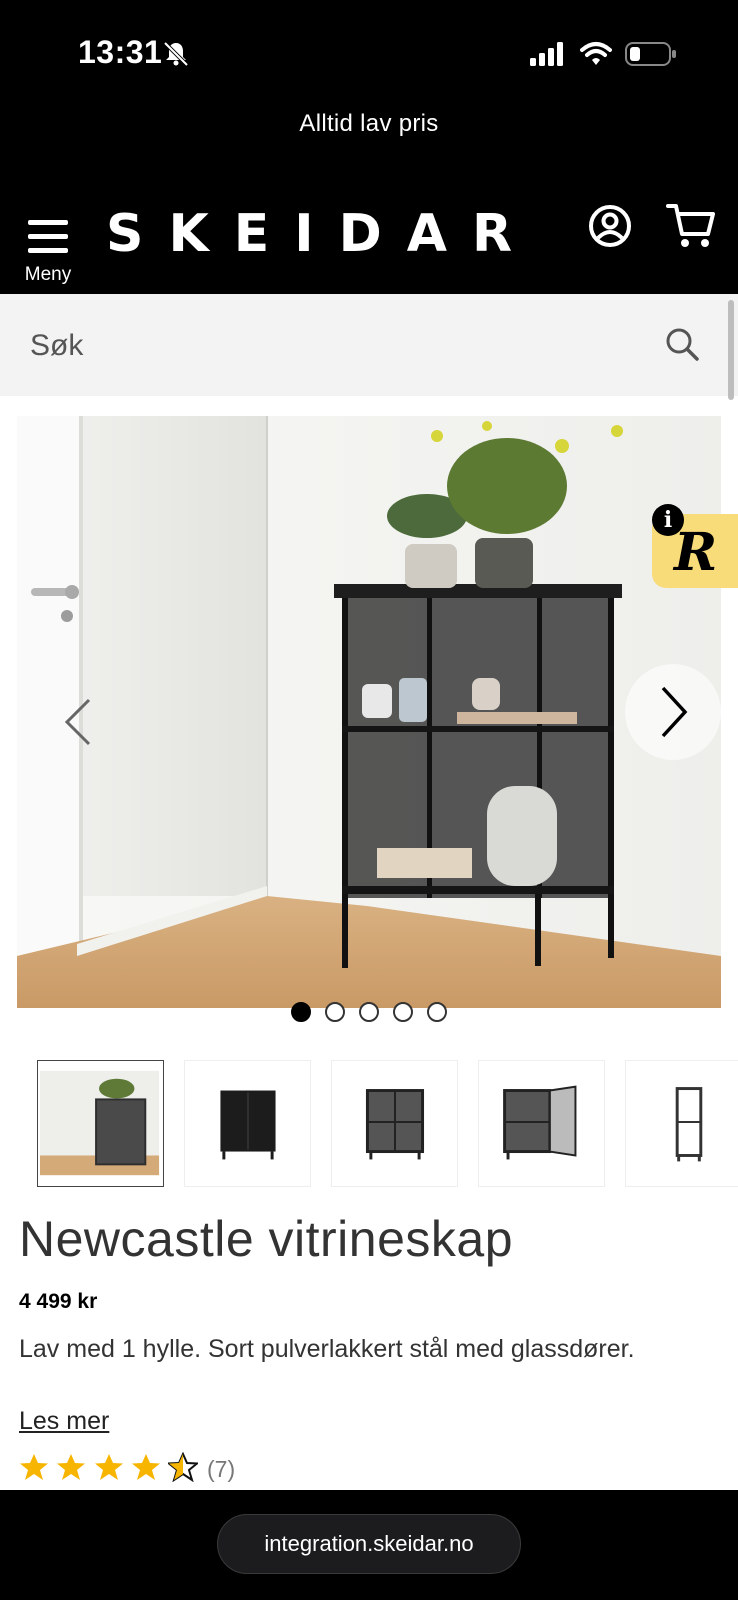 The image size is (738, 1600). I want to click on badge-letter: R, so click(696, 552).